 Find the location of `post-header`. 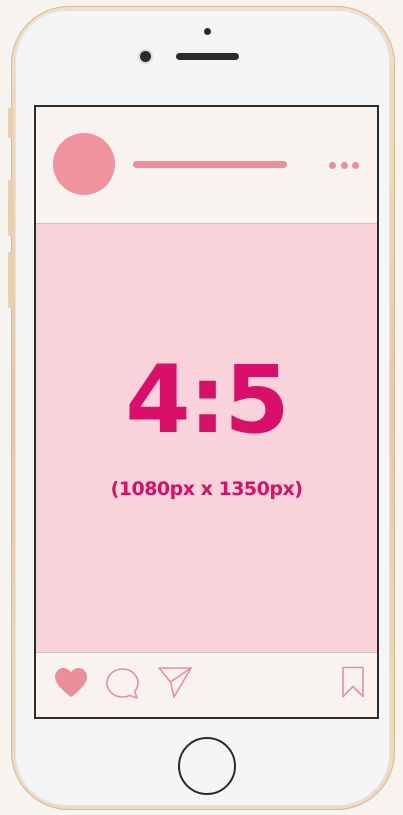

post-header is located at coordinates (206, 165).